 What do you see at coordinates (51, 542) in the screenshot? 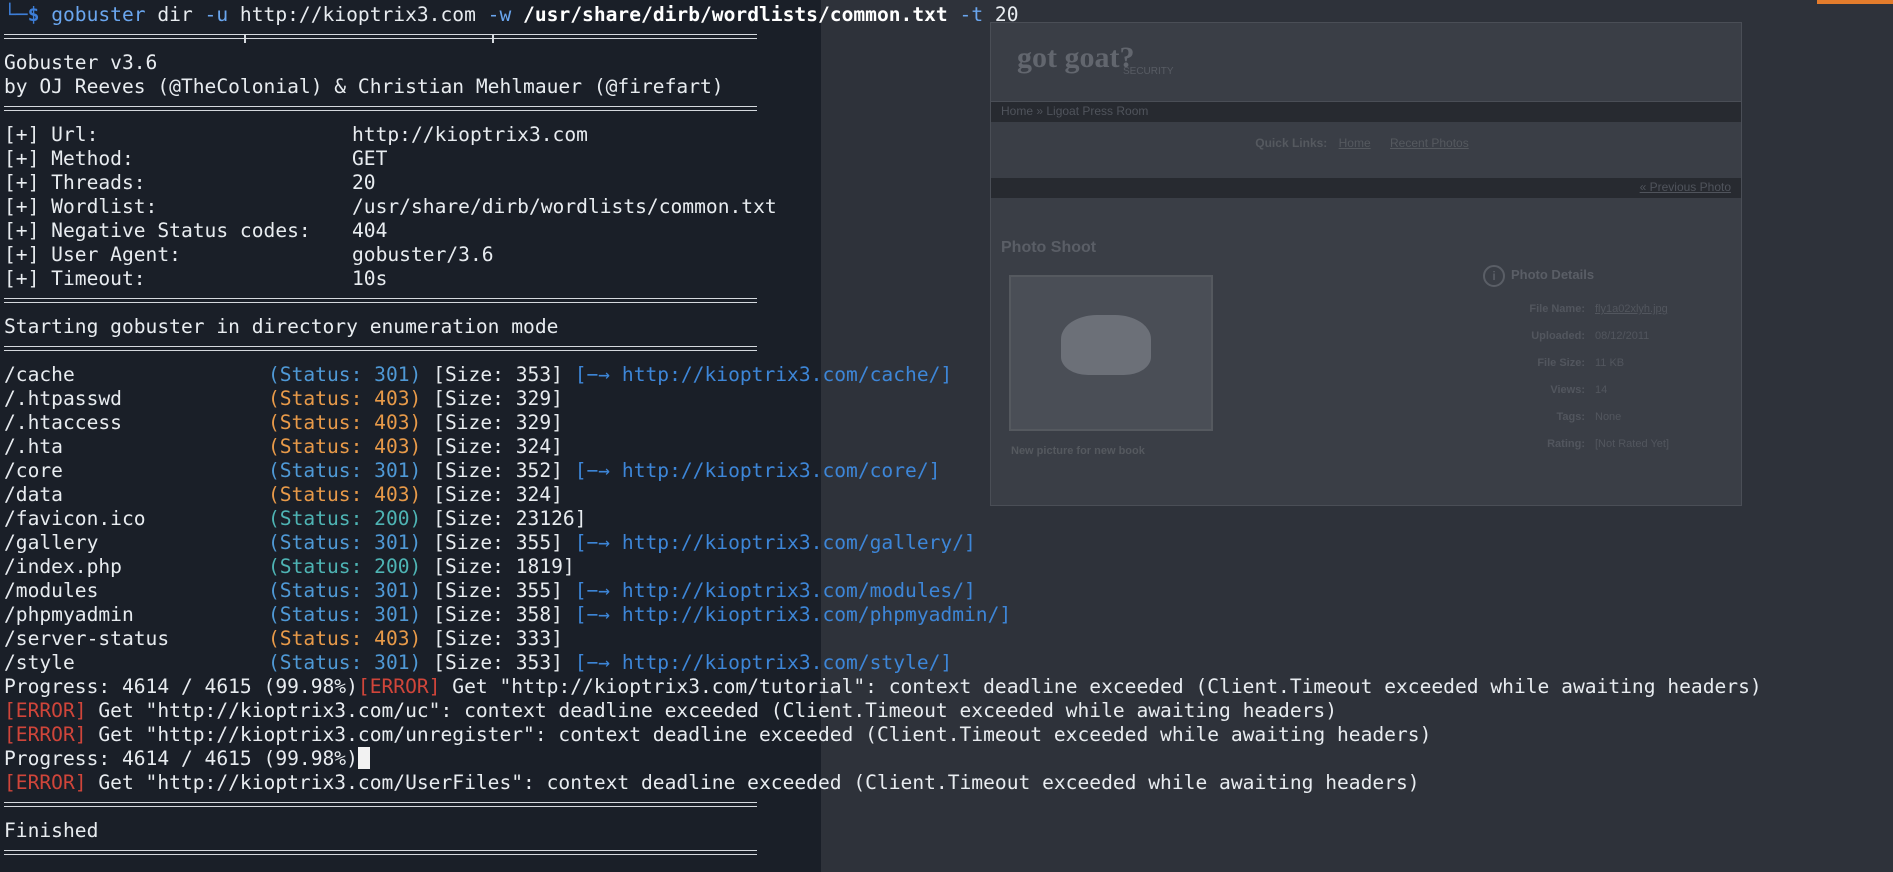
I see `result-path: /gallery` at bounding box center [51, 542].